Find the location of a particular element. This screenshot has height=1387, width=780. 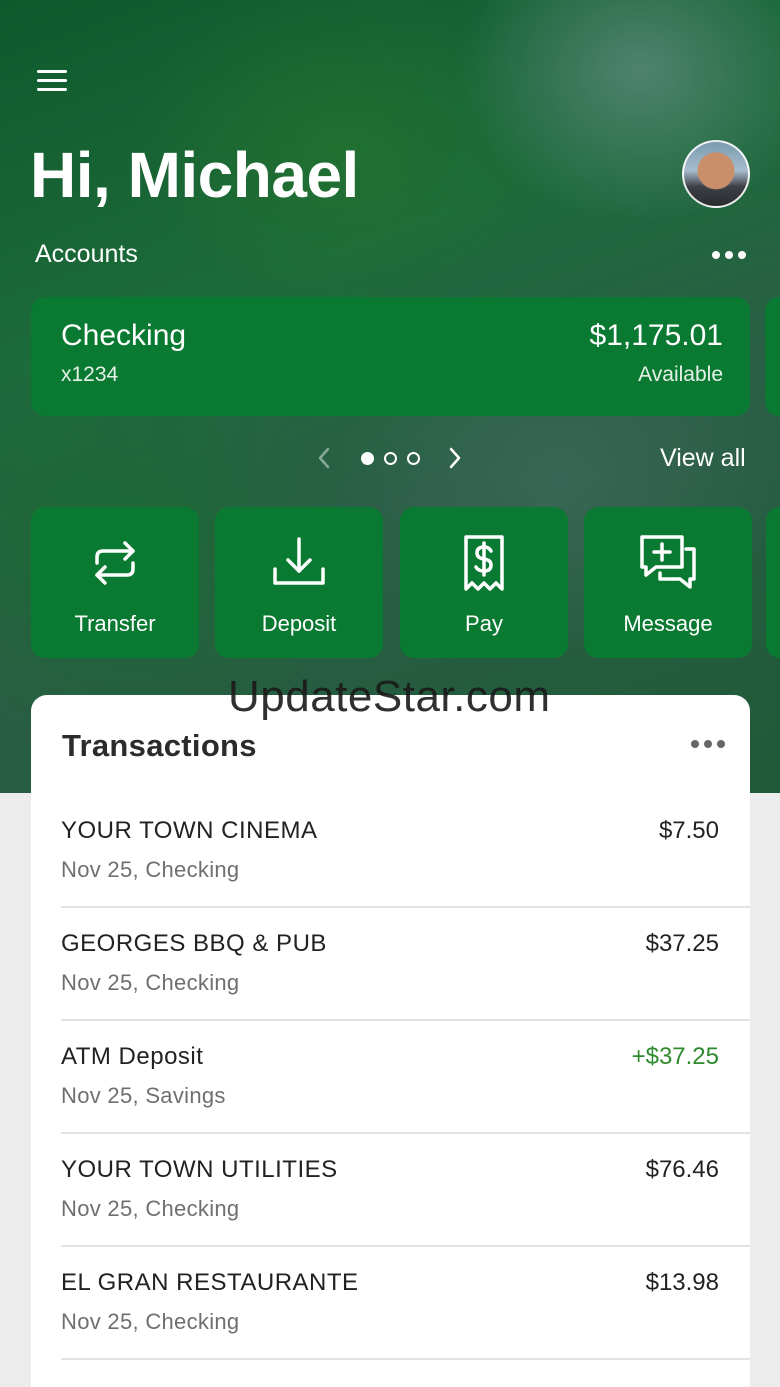

message-chat-icon is located at coordinates (668, 562).